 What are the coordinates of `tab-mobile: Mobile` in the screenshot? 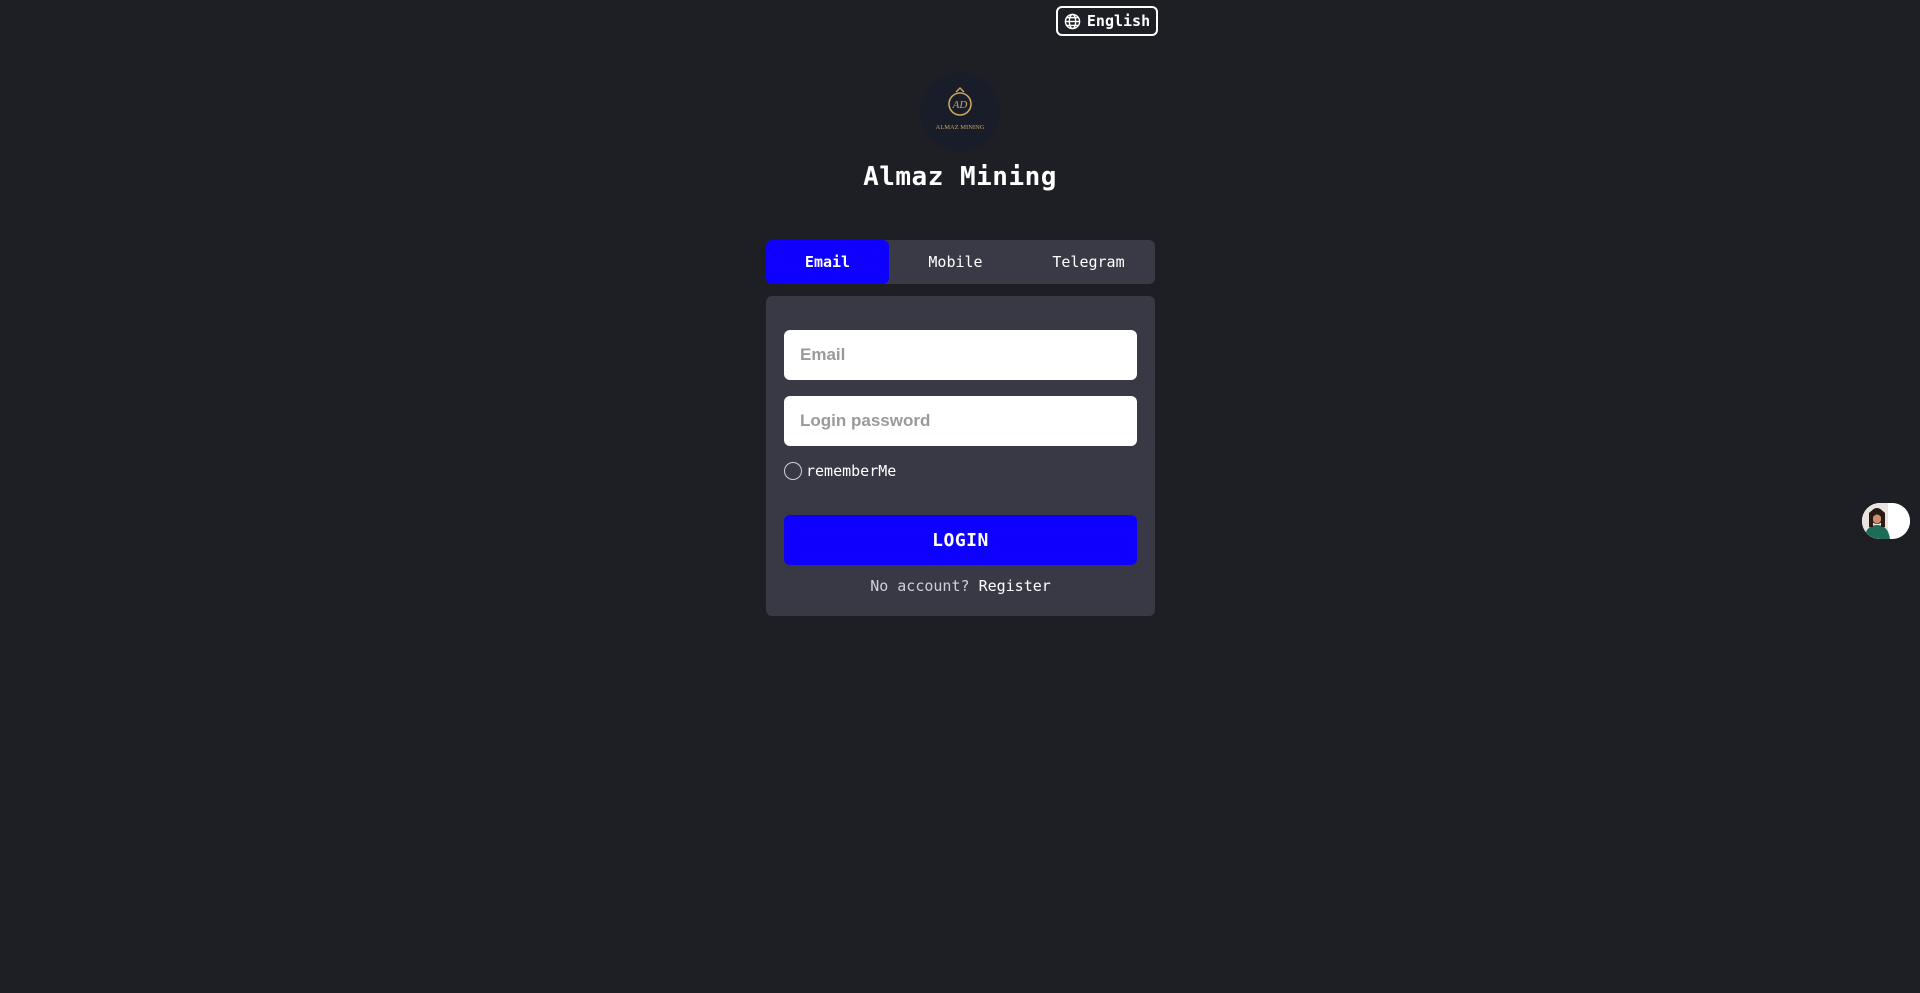 It's located at (955, 262).